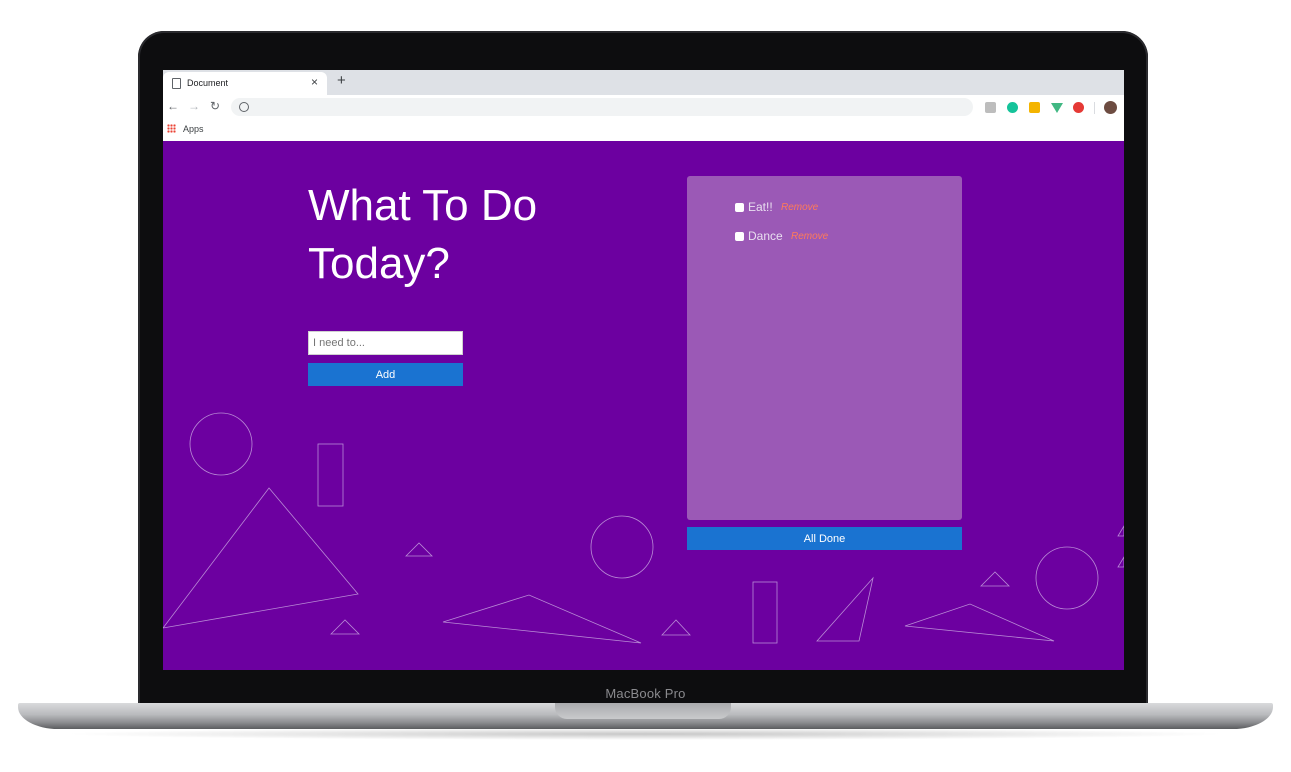 This screenshot has height=772, width=1291. Describe the element at coordinates (1094, 108) in the screenshot. I see `toolbar-divider` at that location.